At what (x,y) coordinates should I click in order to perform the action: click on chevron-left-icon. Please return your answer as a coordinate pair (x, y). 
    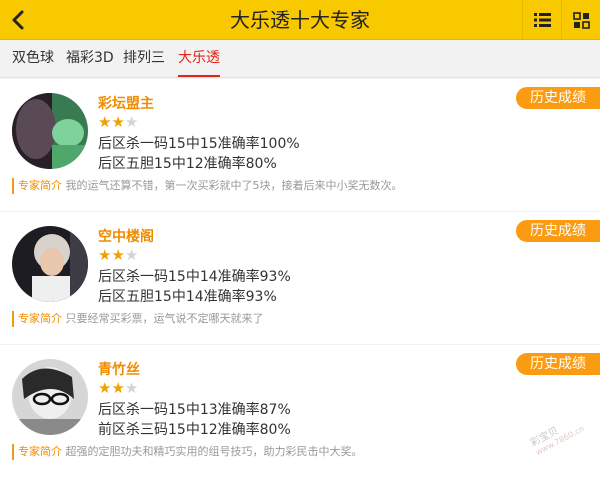
    Looking at the image, I should click on (18, 20).